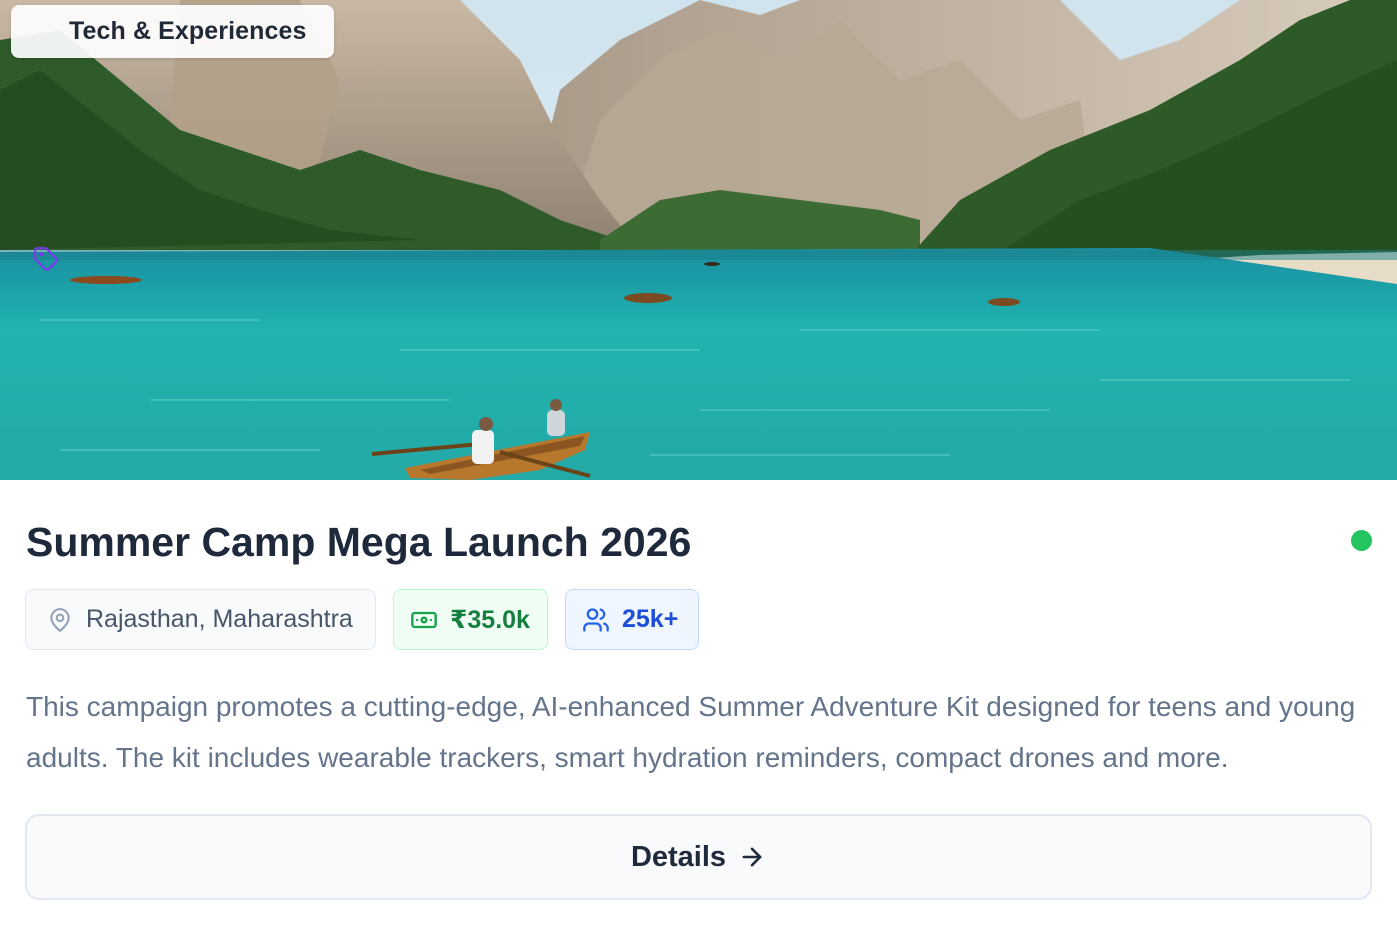 This screenshot has width=1397, height=928. Describe the element at coordinates (172, 138) in the screenshot. I see `category-badge: Tech & Experiences` at that location.